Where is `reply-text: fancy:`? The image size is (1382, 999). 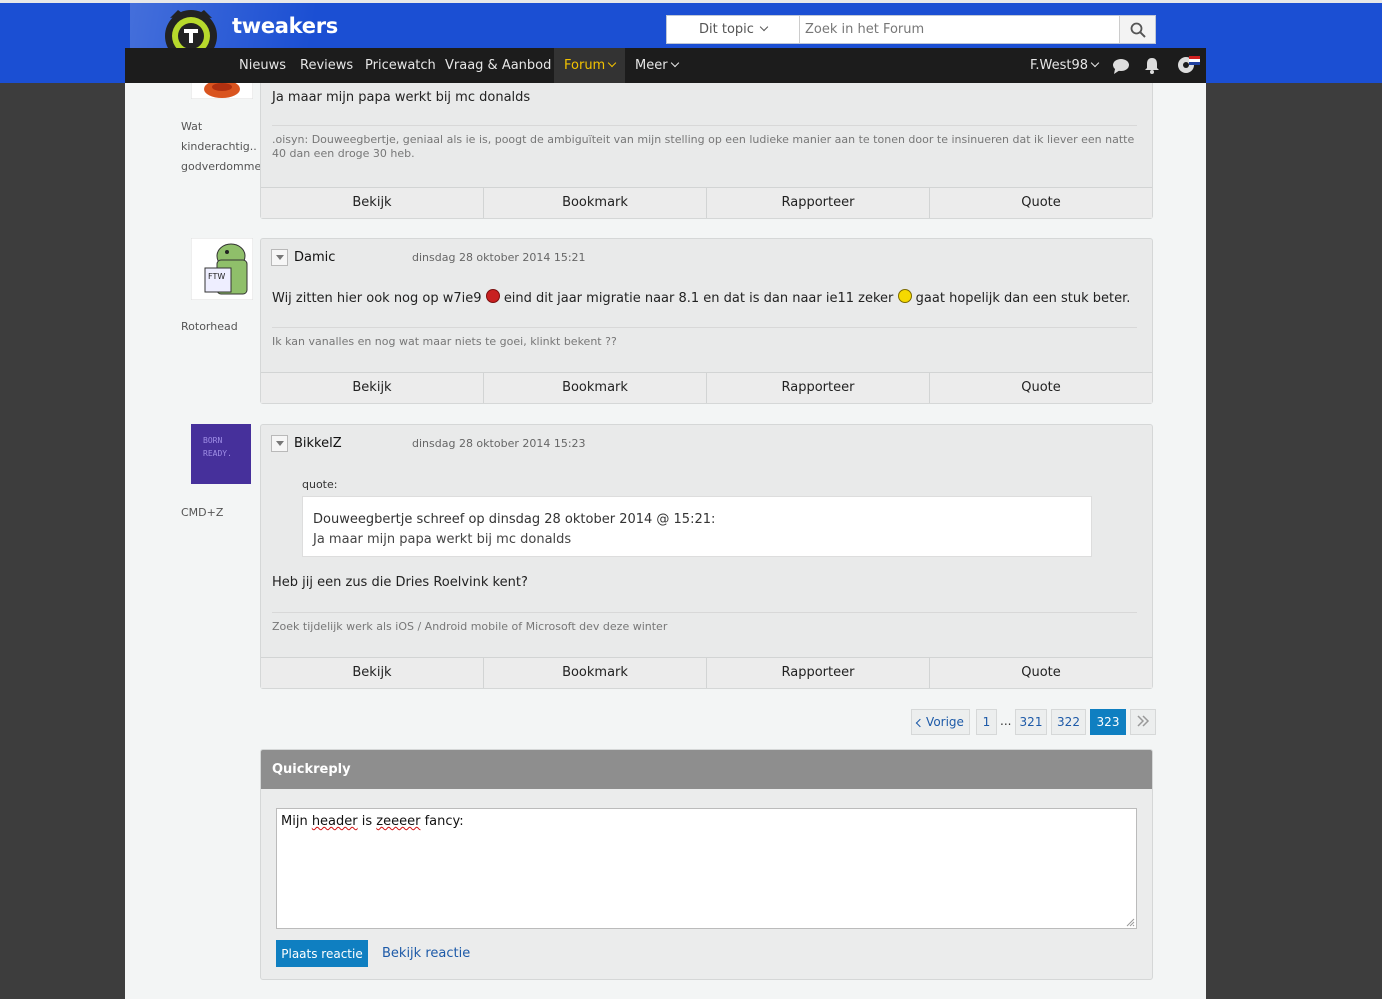
reply-text: fancy: is located at coordinates (442, 821).